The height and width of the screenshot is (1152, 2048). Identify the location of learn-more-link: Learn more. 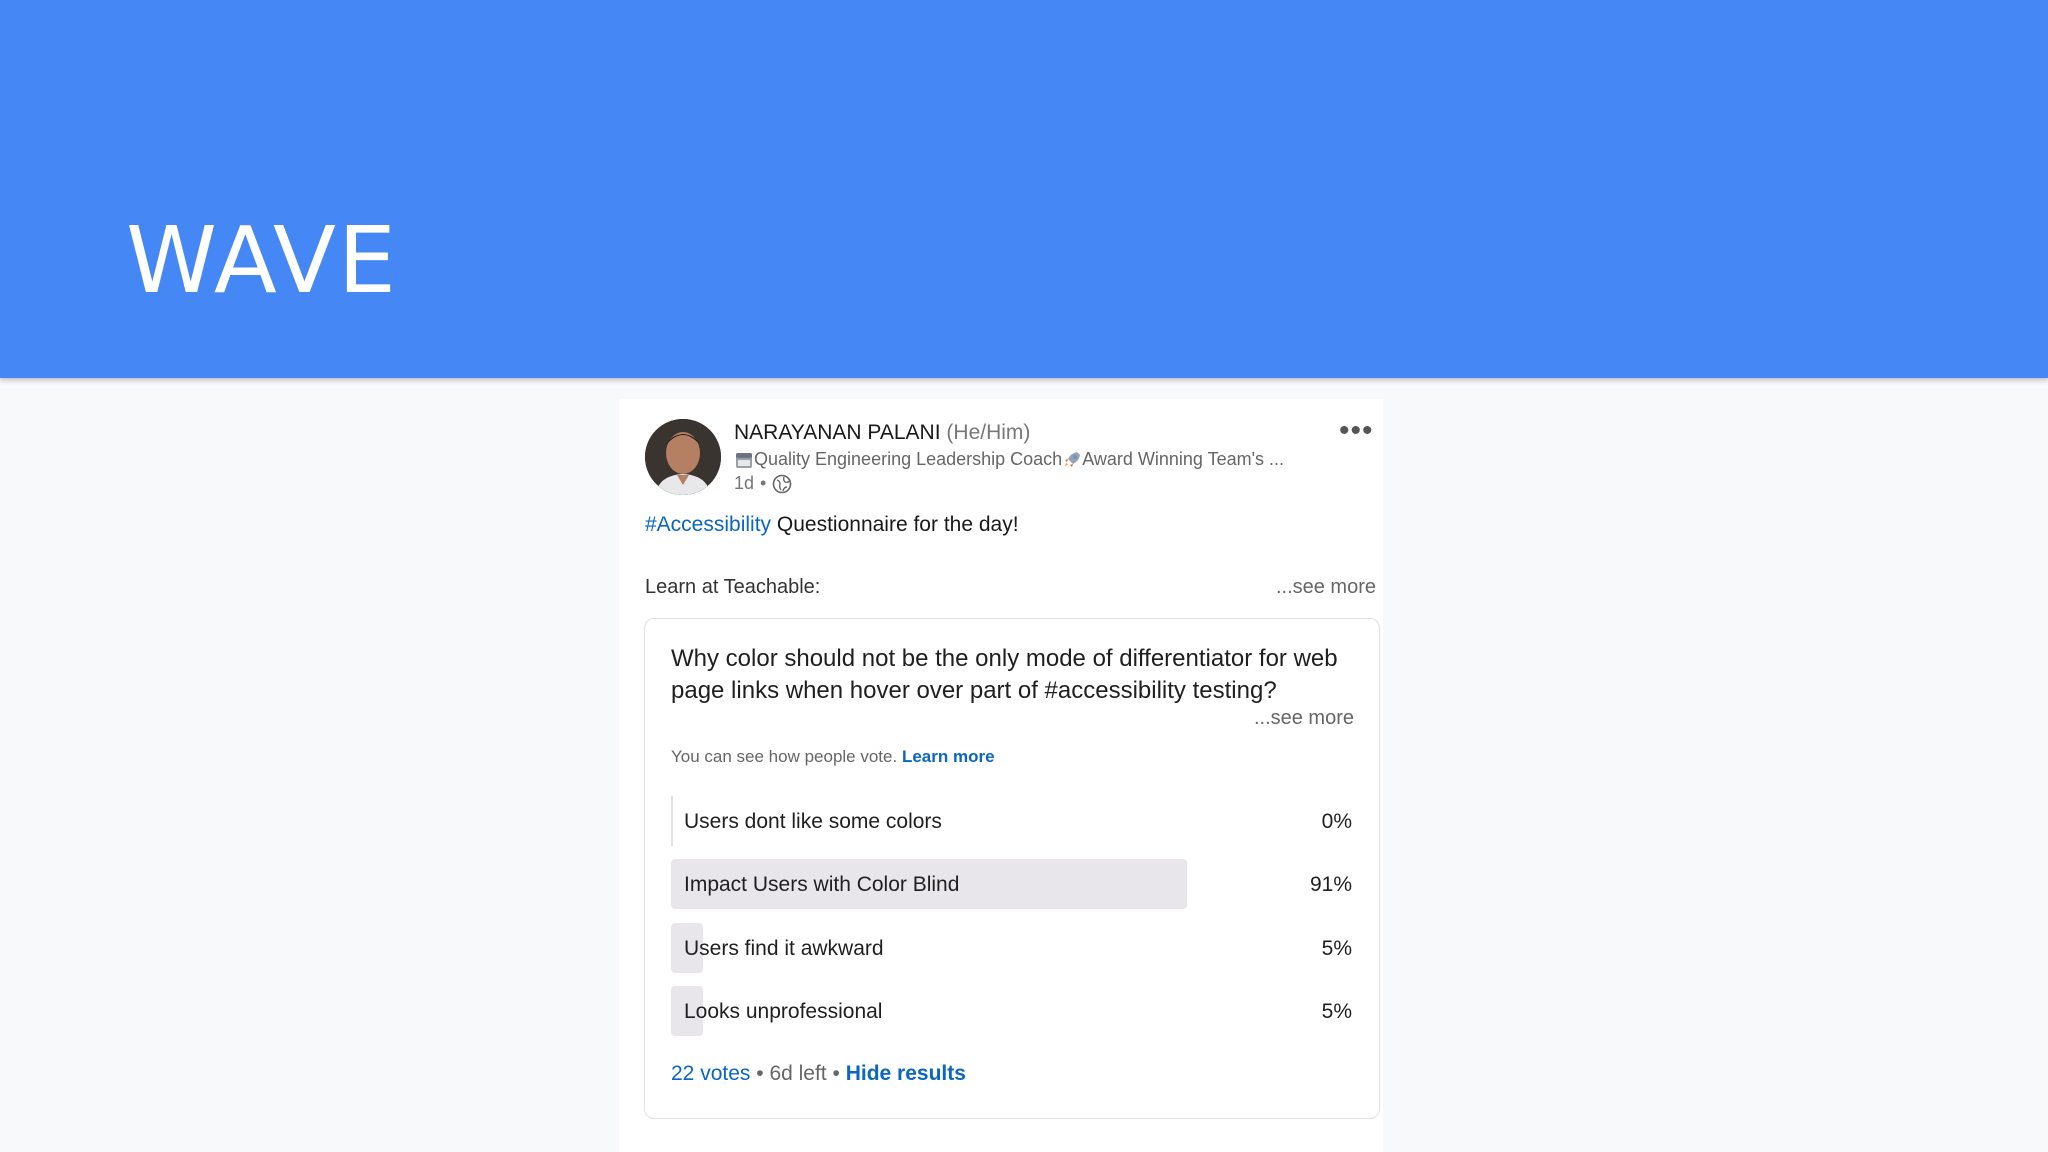
(948, 756).